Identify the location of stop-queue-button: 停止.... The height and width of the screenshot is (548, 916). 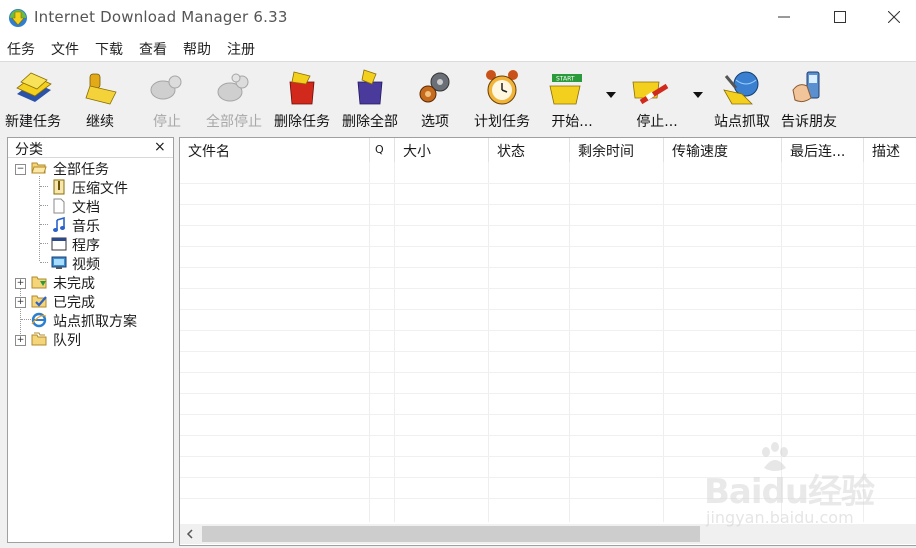
(657, 99).